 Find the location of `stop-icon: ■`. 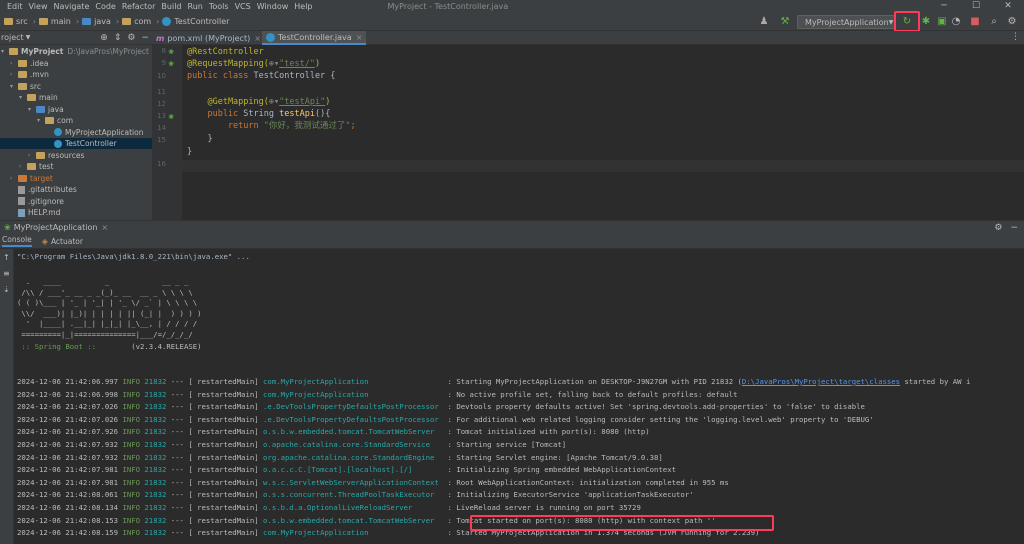

stop-icon: ■ is located at coordinates (975, 22).